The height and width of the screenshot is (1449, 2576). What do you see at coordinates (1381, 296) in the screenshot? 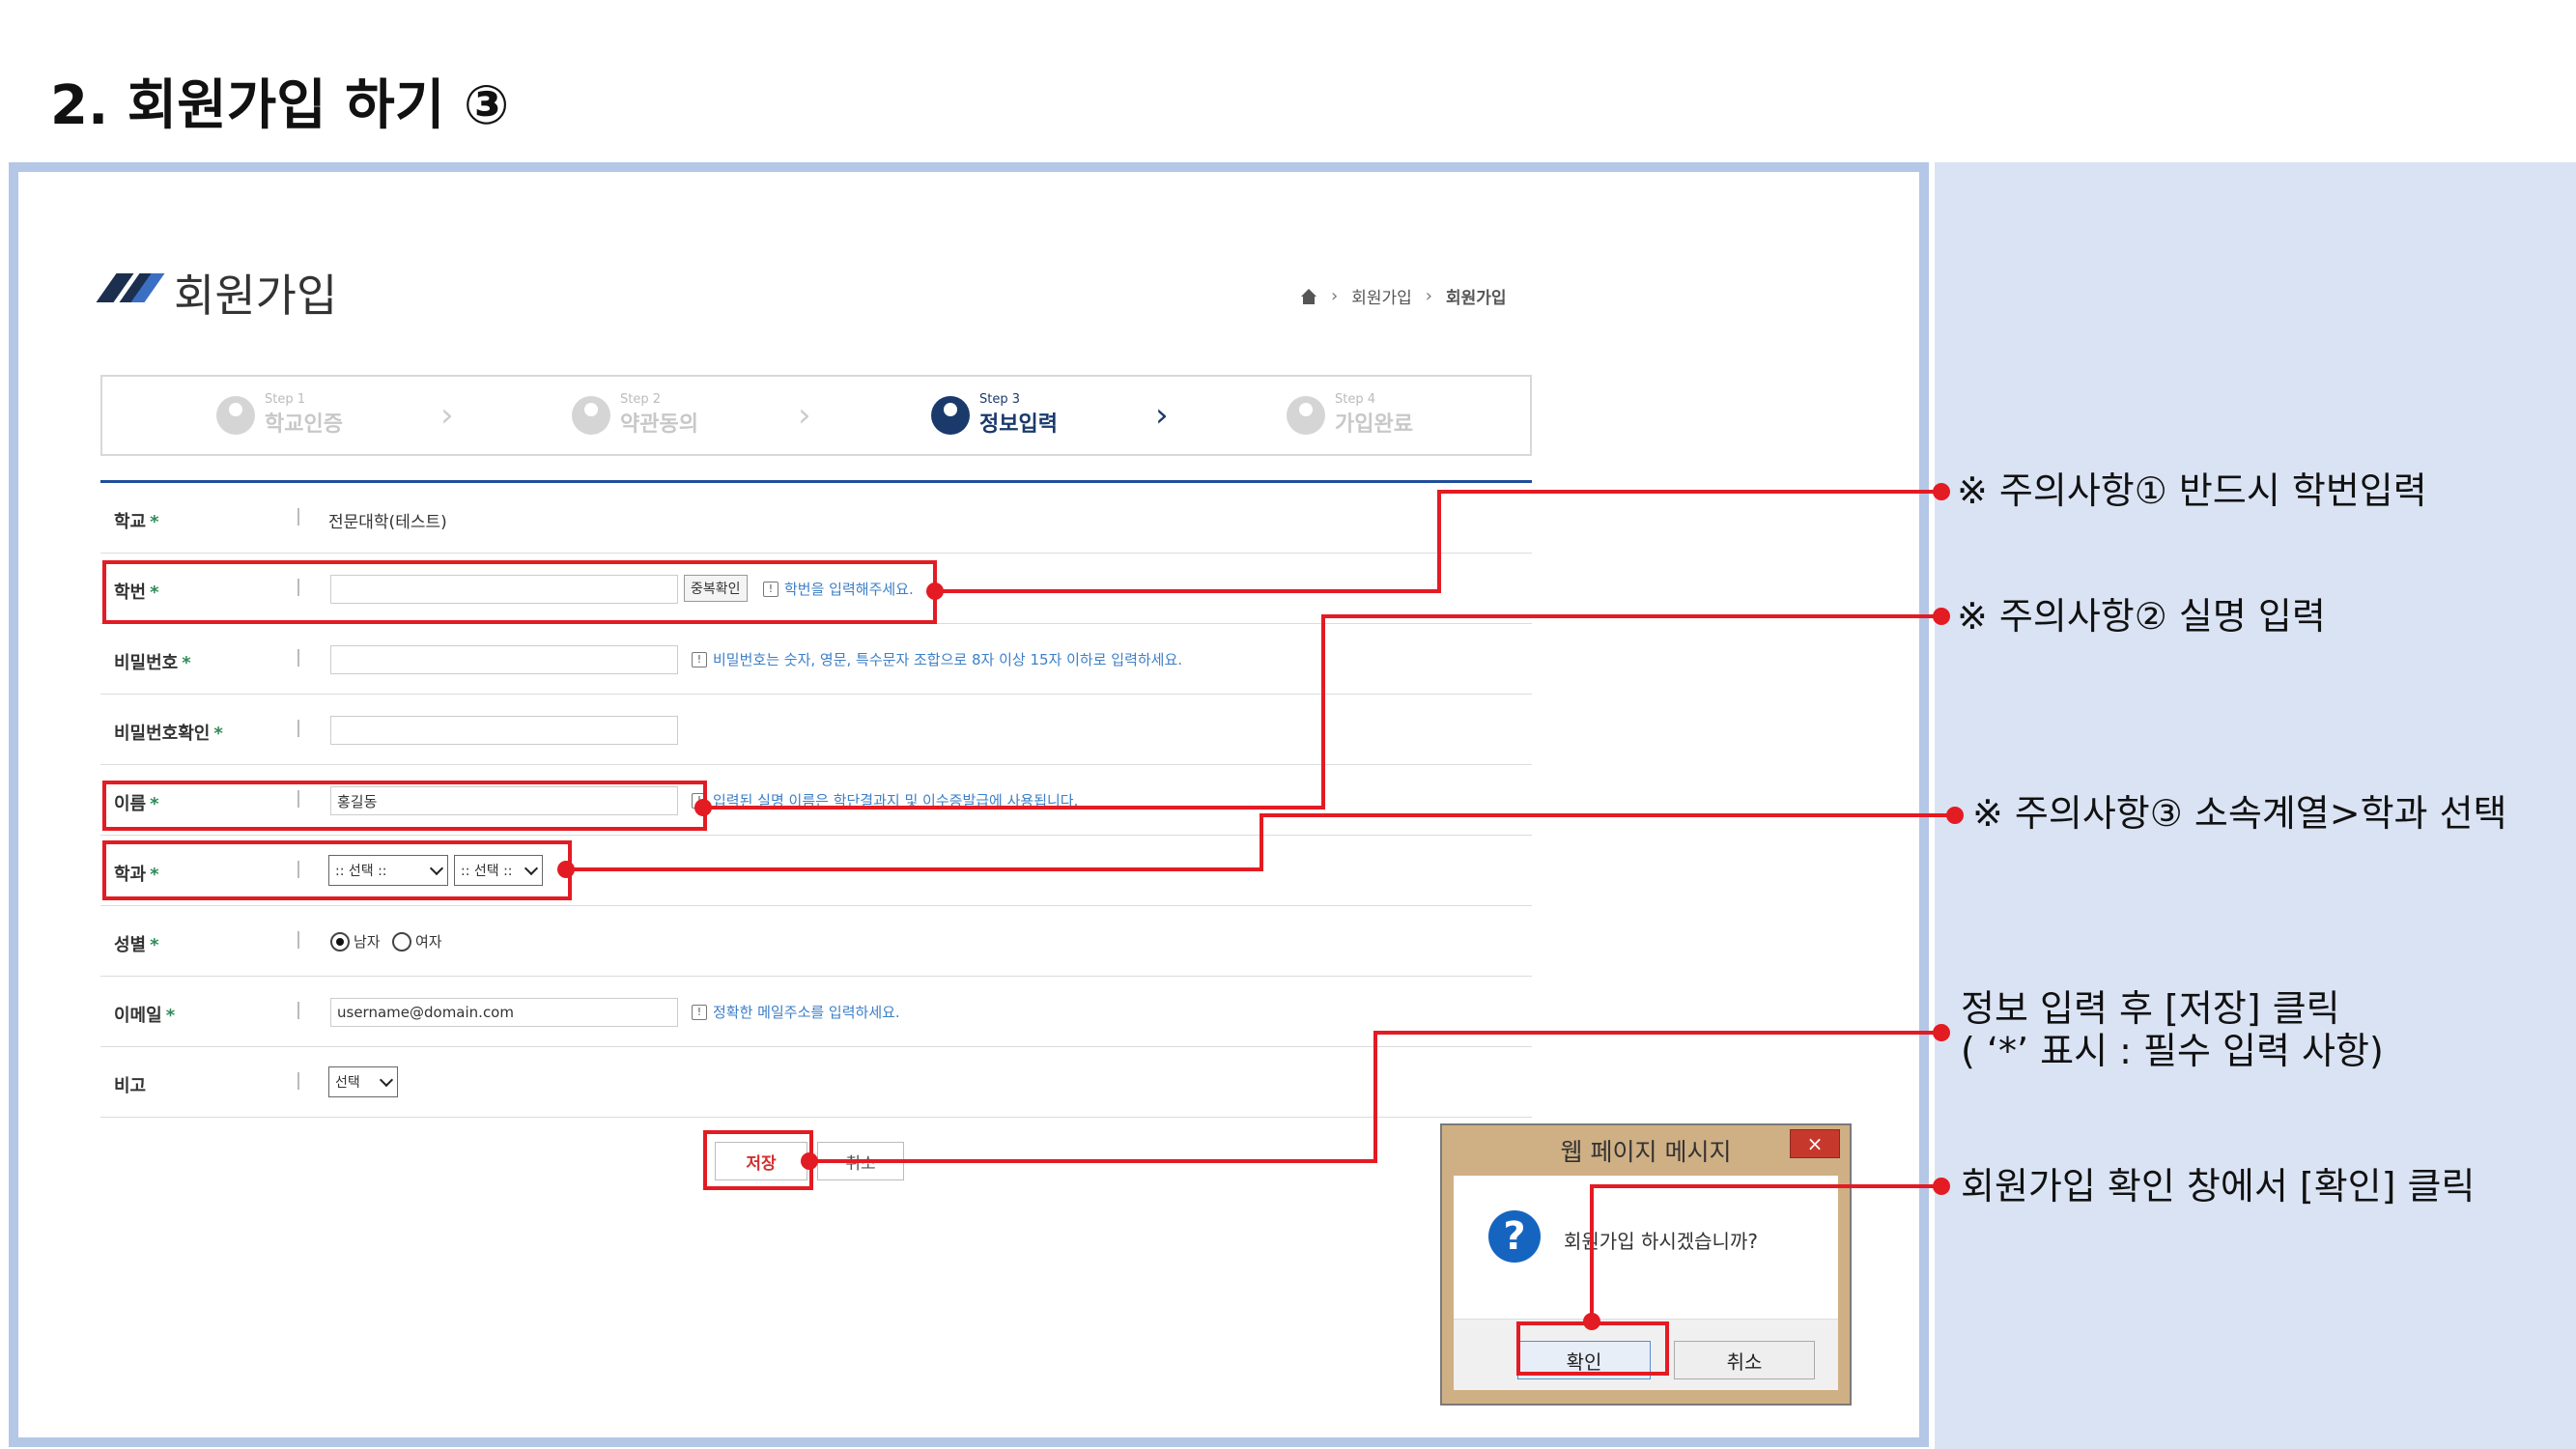
I see `breadcrumb-item: 회원가입` at bounding box center [1381, 296].